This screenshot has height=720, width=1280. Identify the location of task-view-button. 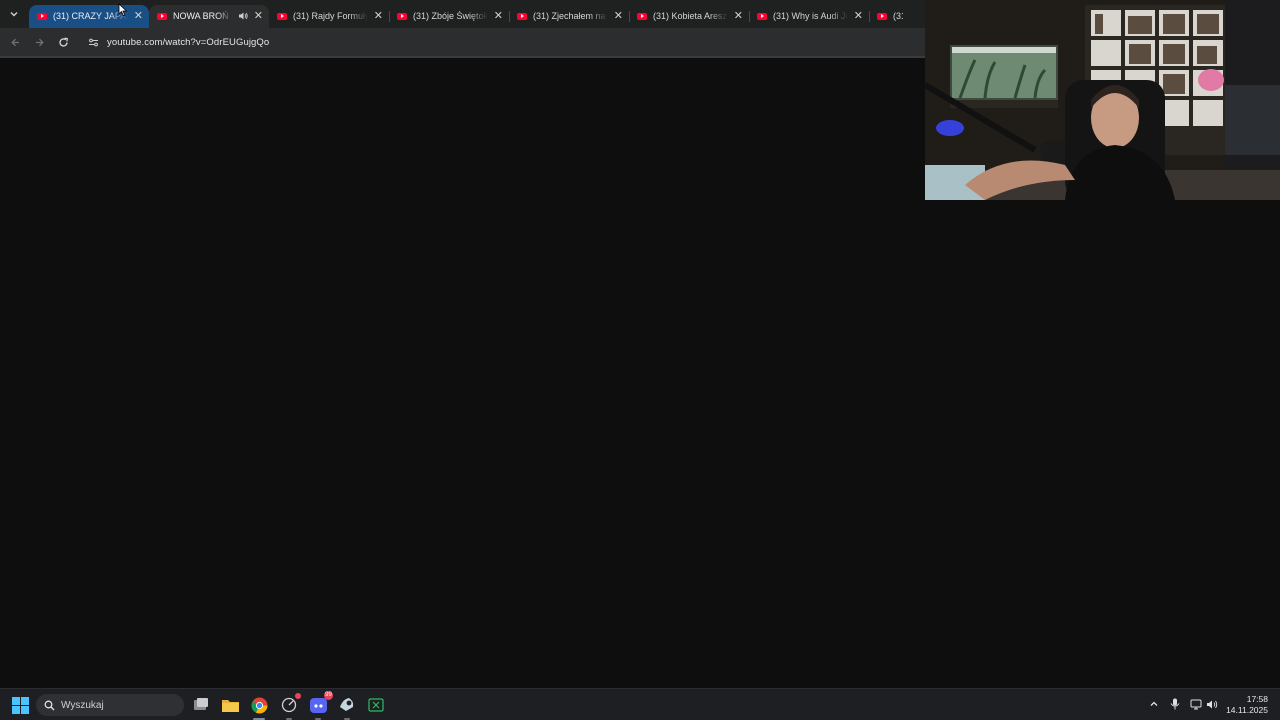
(201, 705).